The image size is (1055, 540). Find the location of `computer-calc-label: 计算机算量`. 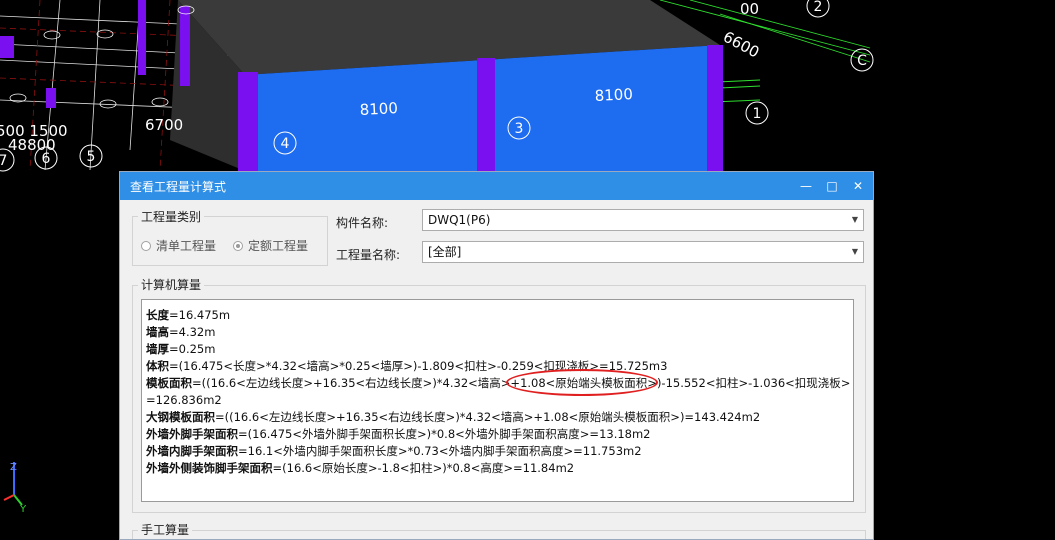

computer-calc-label: 计算机算量 is located at coordinates (171, 284).